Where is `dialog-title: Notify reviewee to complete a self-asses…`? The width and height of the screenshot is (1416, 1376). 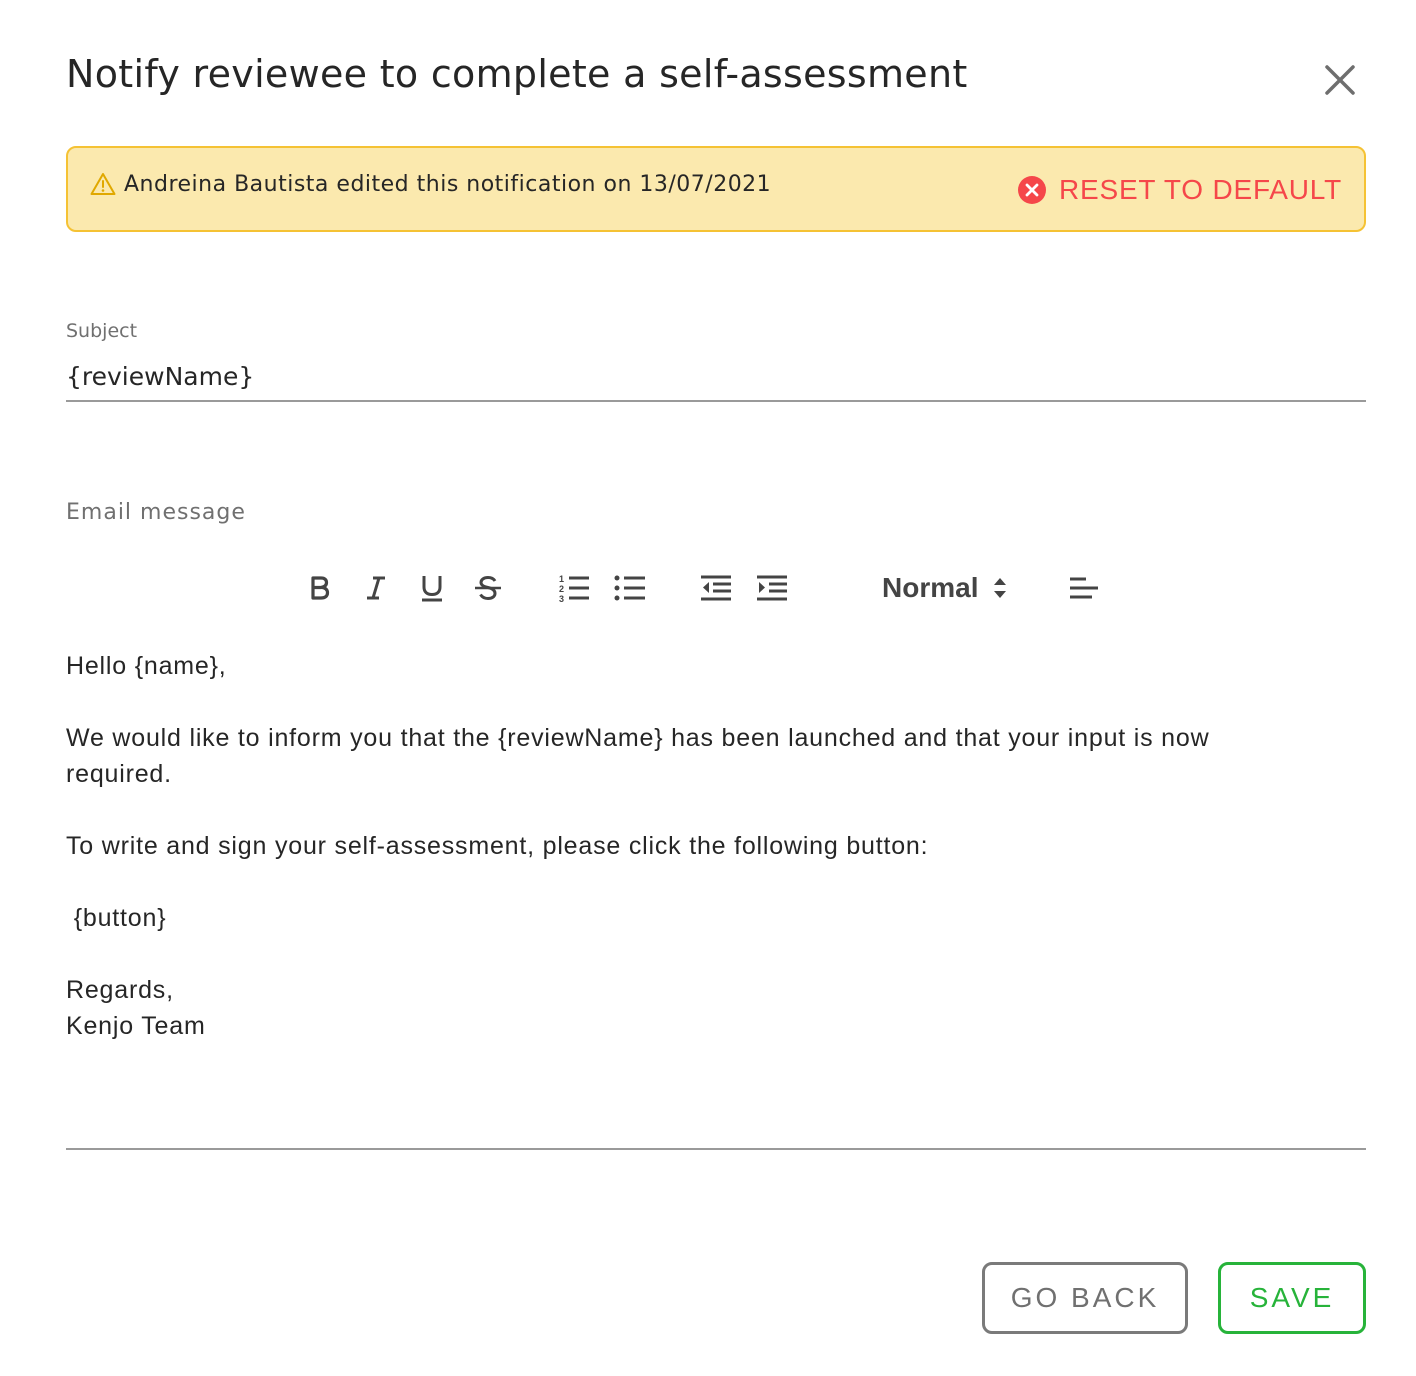 dialog-title: Notify reviewee to complete a self-asses… is located at coordinates (517, 74).